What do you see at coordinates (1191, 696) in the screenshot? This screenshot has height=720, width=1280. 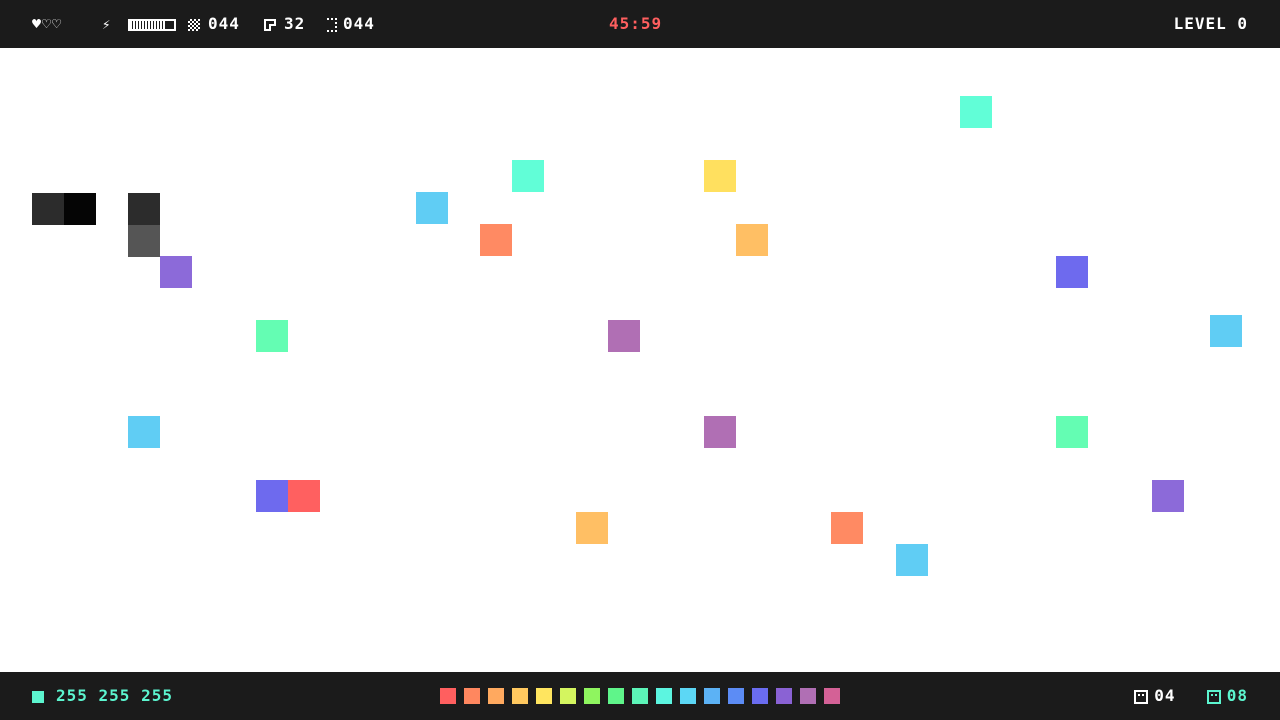 I see `counters: 04 08` at bounding box center [1191, 696].